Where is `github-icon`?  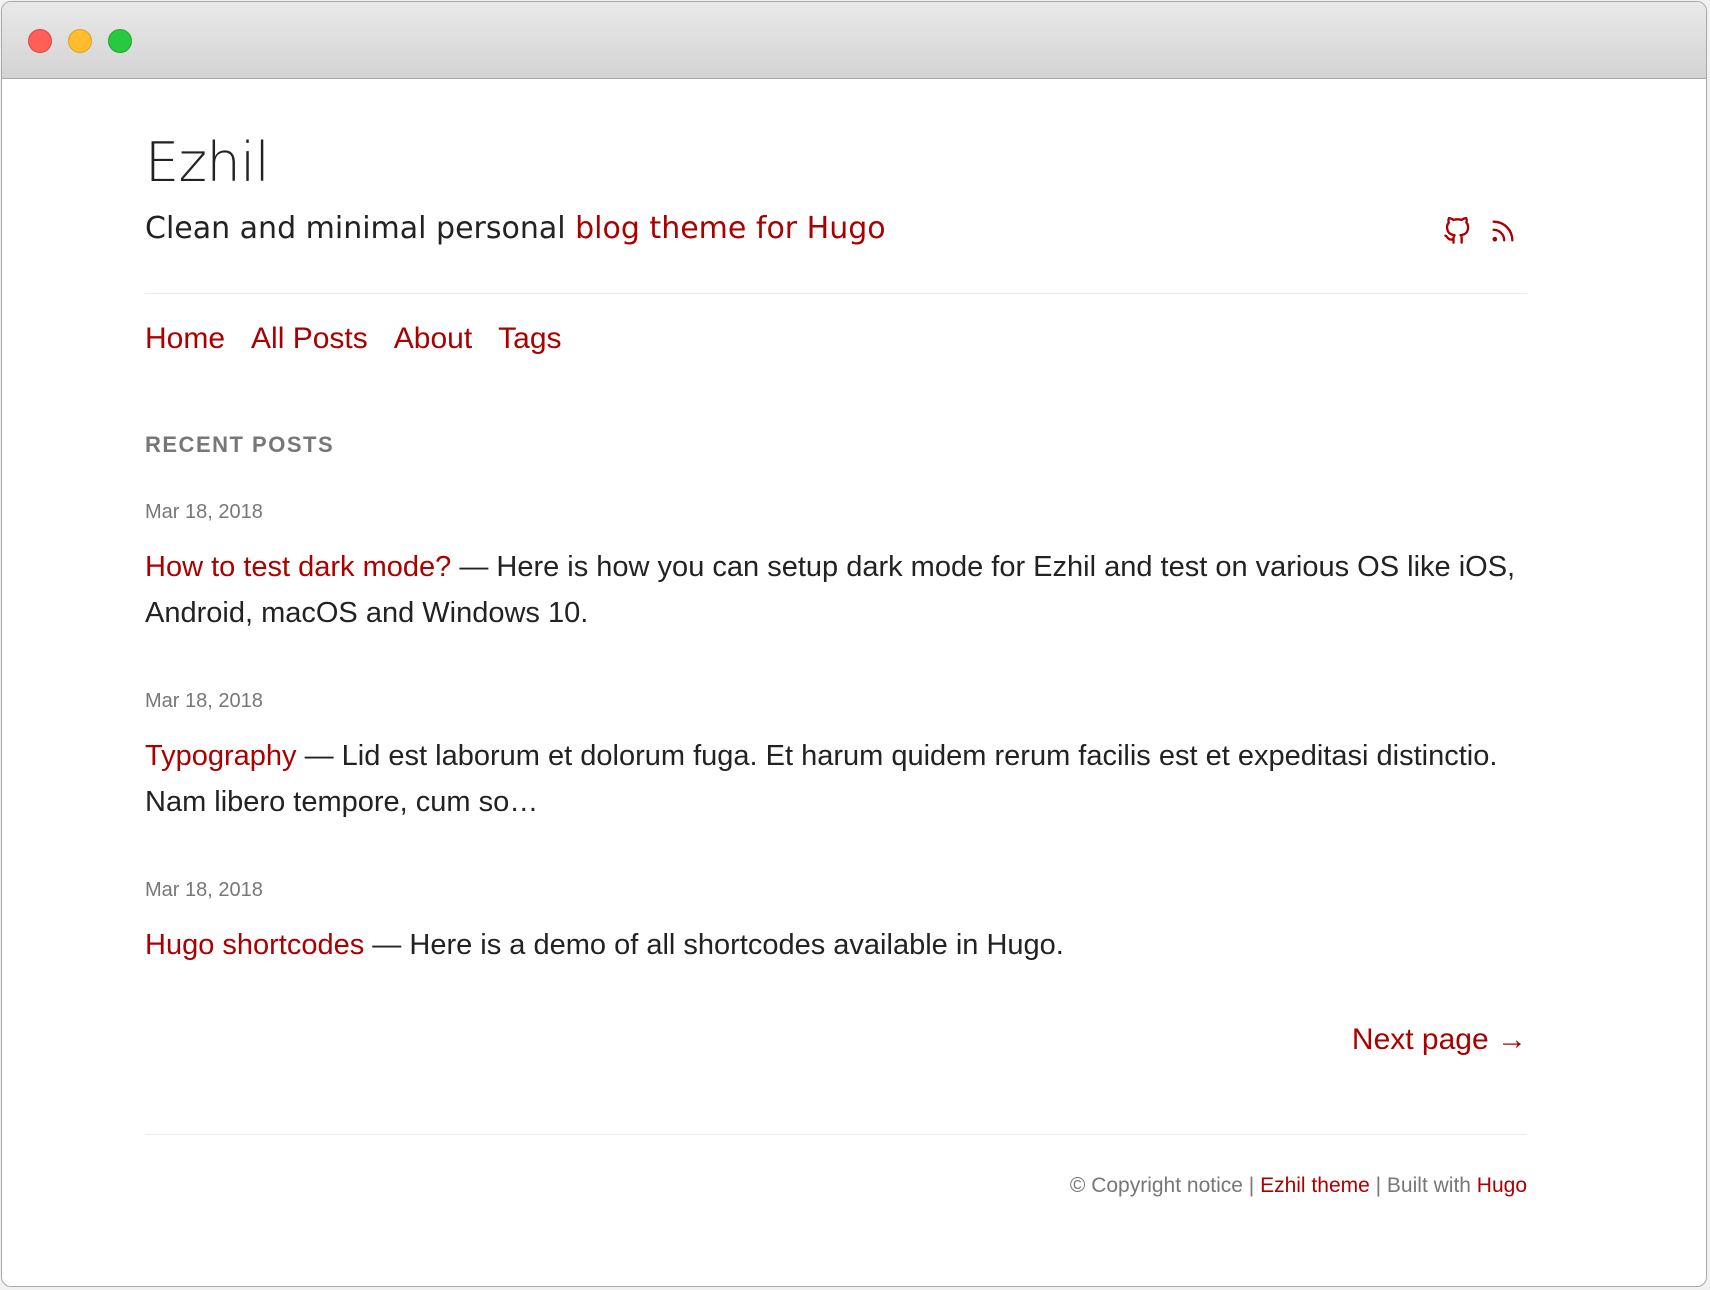
github-icon is located at coordinates (1457, 230).